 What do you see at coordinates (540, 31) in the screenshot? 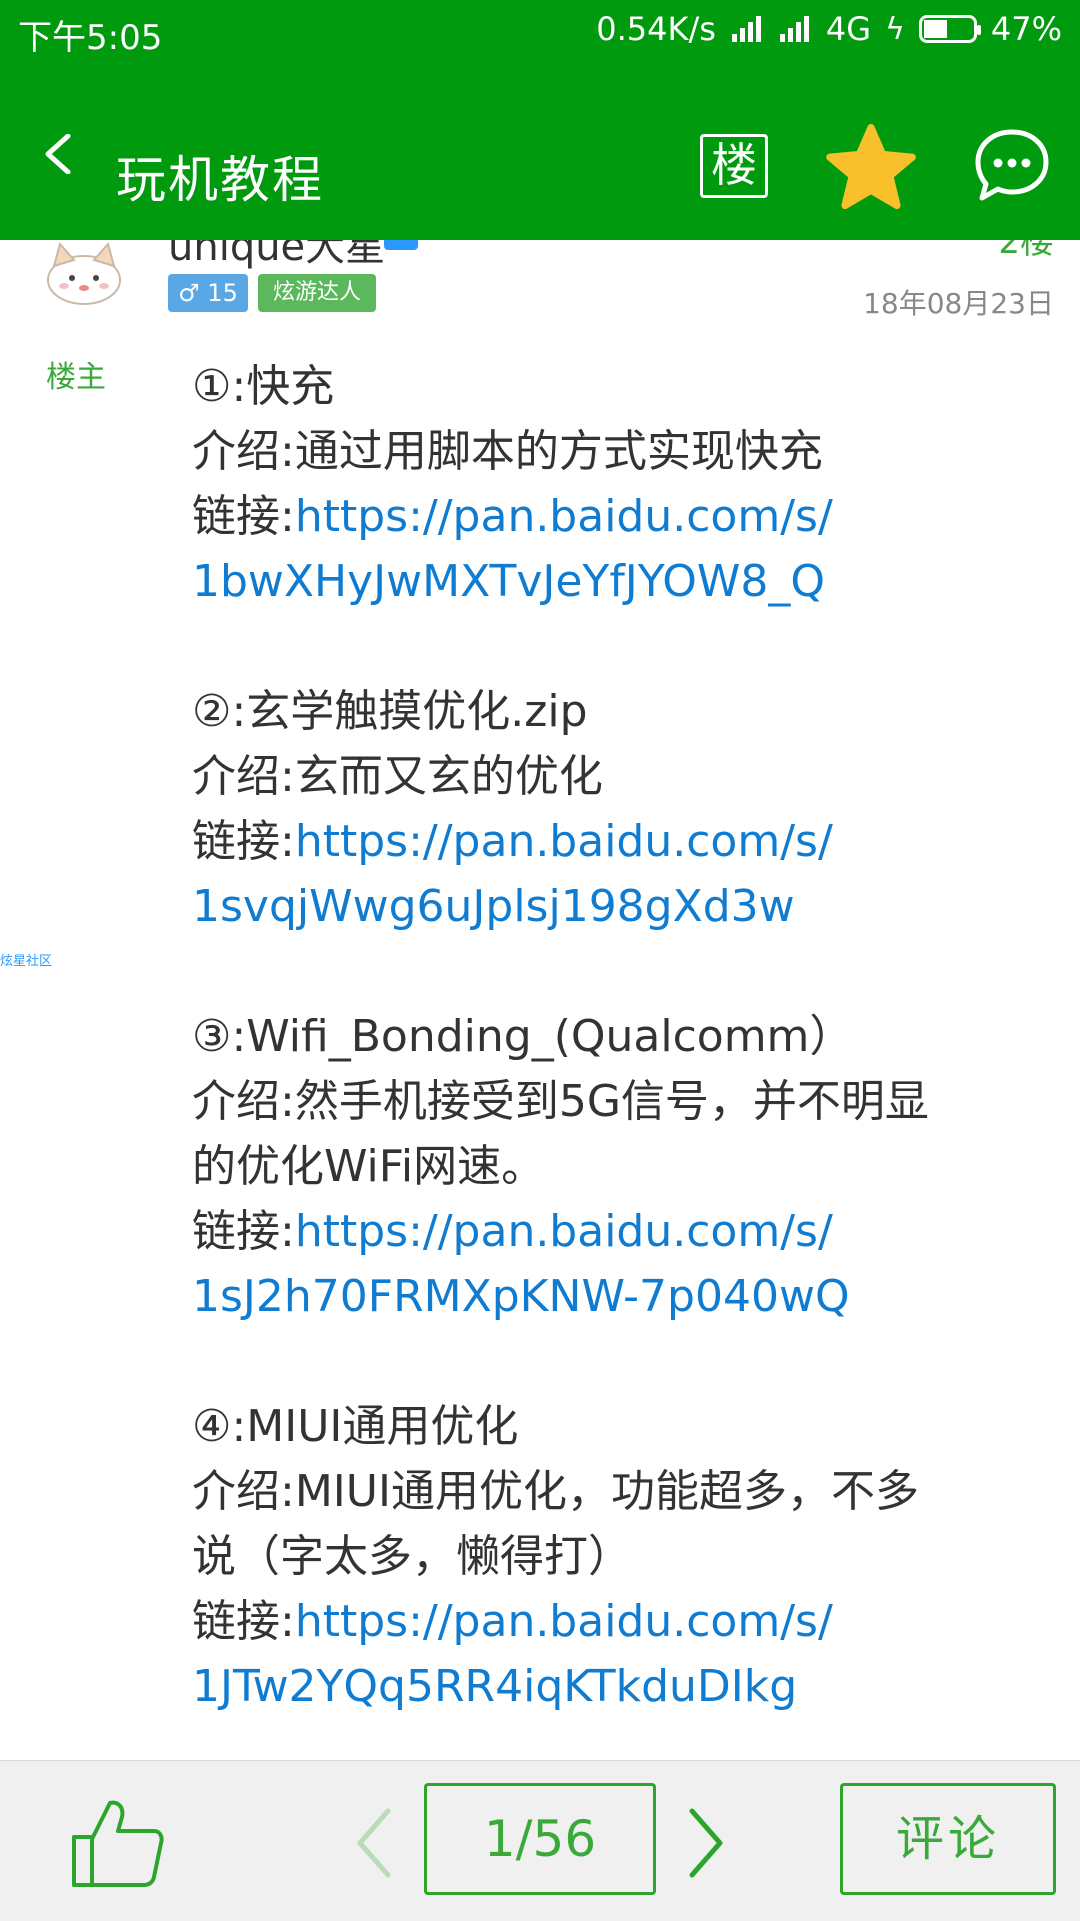
I see `status-bar: 下午5:05 0.54K/s 4G ϟ 47%` at bounding box center [540, 31].